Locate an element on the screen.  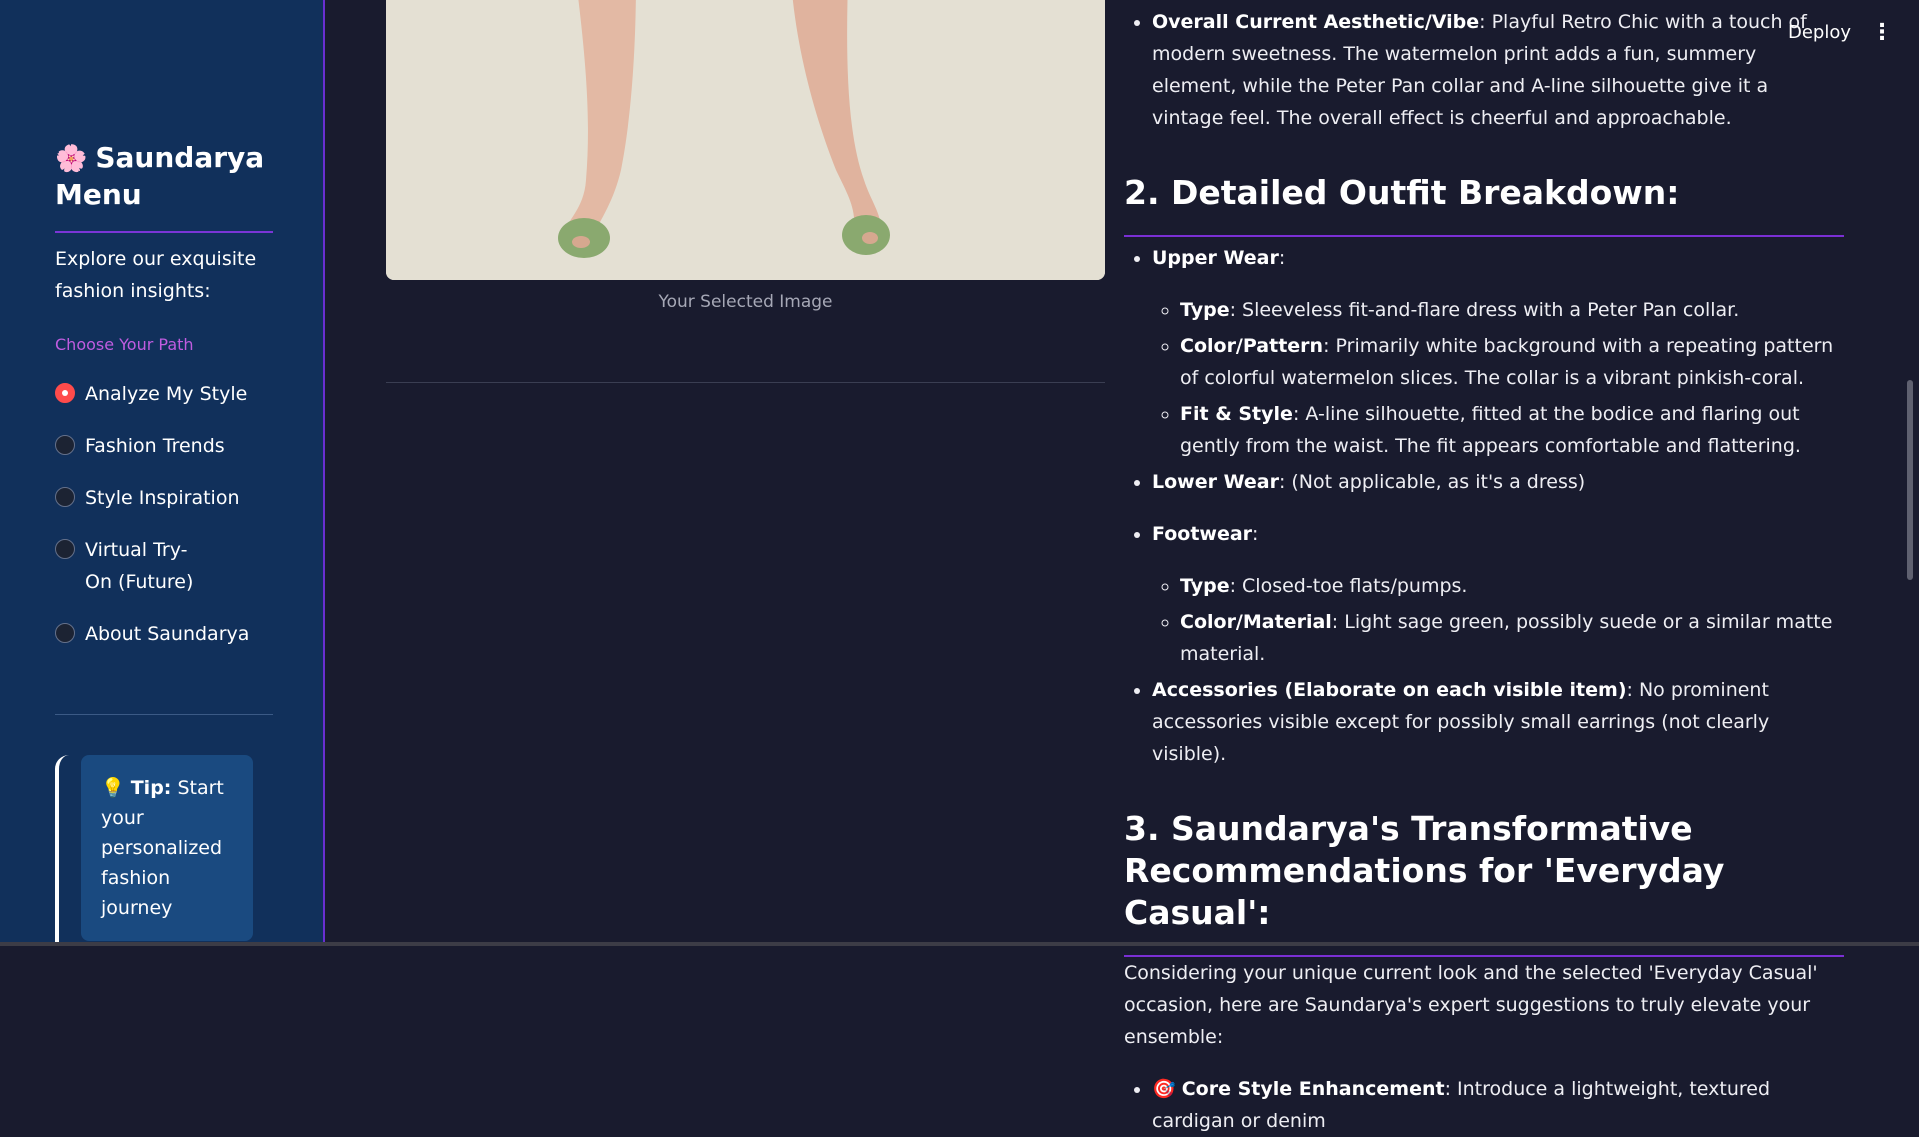
tip-label: Tip: is located at coordinates (151, 788).